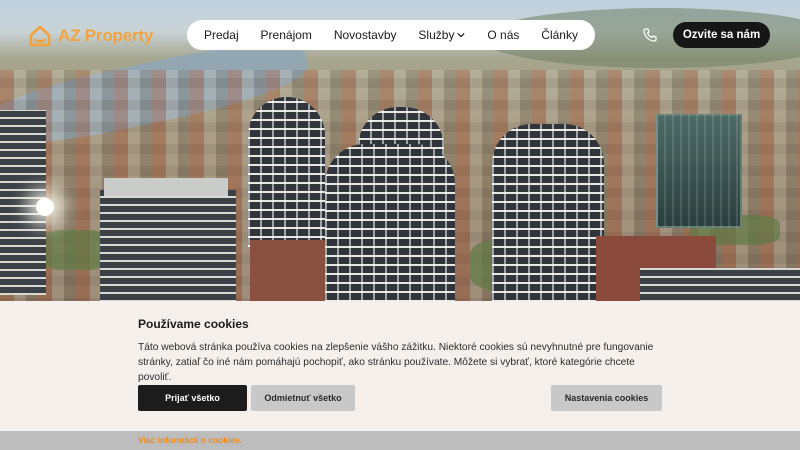 The height and width of the screenshot is (450, 800). Describe the element at coordinates (721, 35) in the screenshot. I see `contact-us-button: Ozvite sa nám` at that location.